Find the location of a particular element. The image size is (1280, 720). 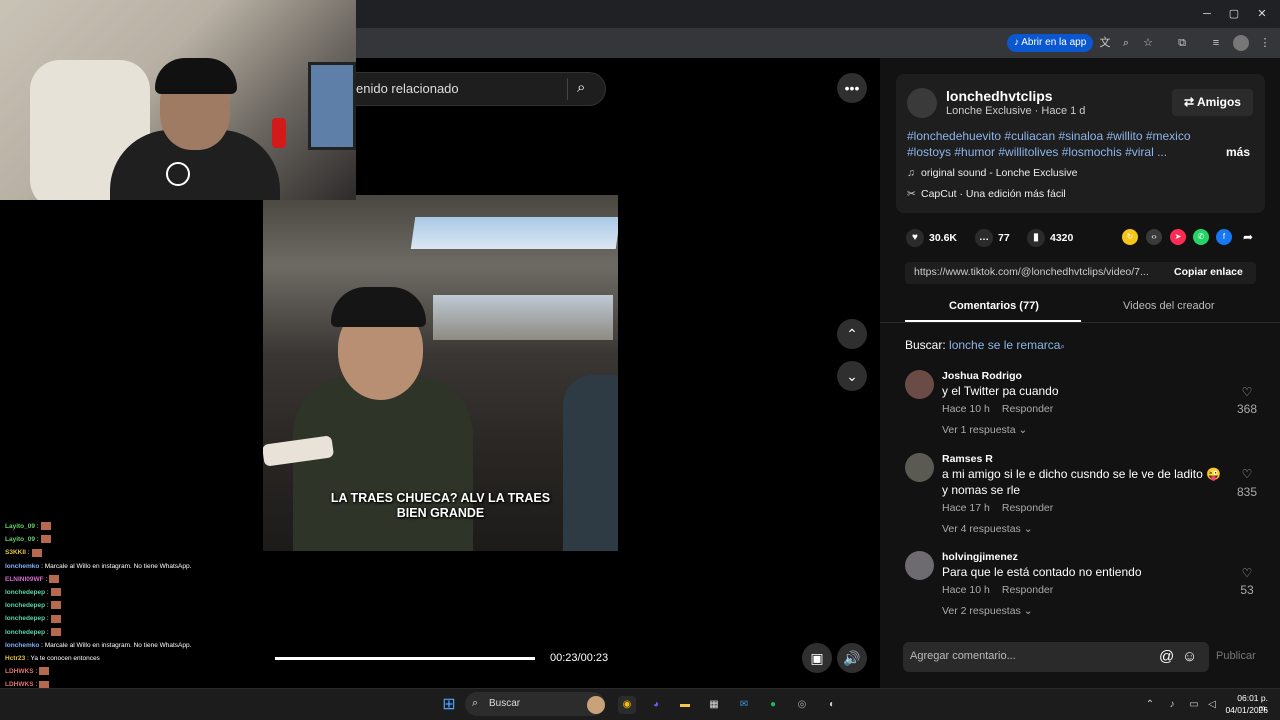

more-options-icon: ••• is located at coordinates (852, 88).